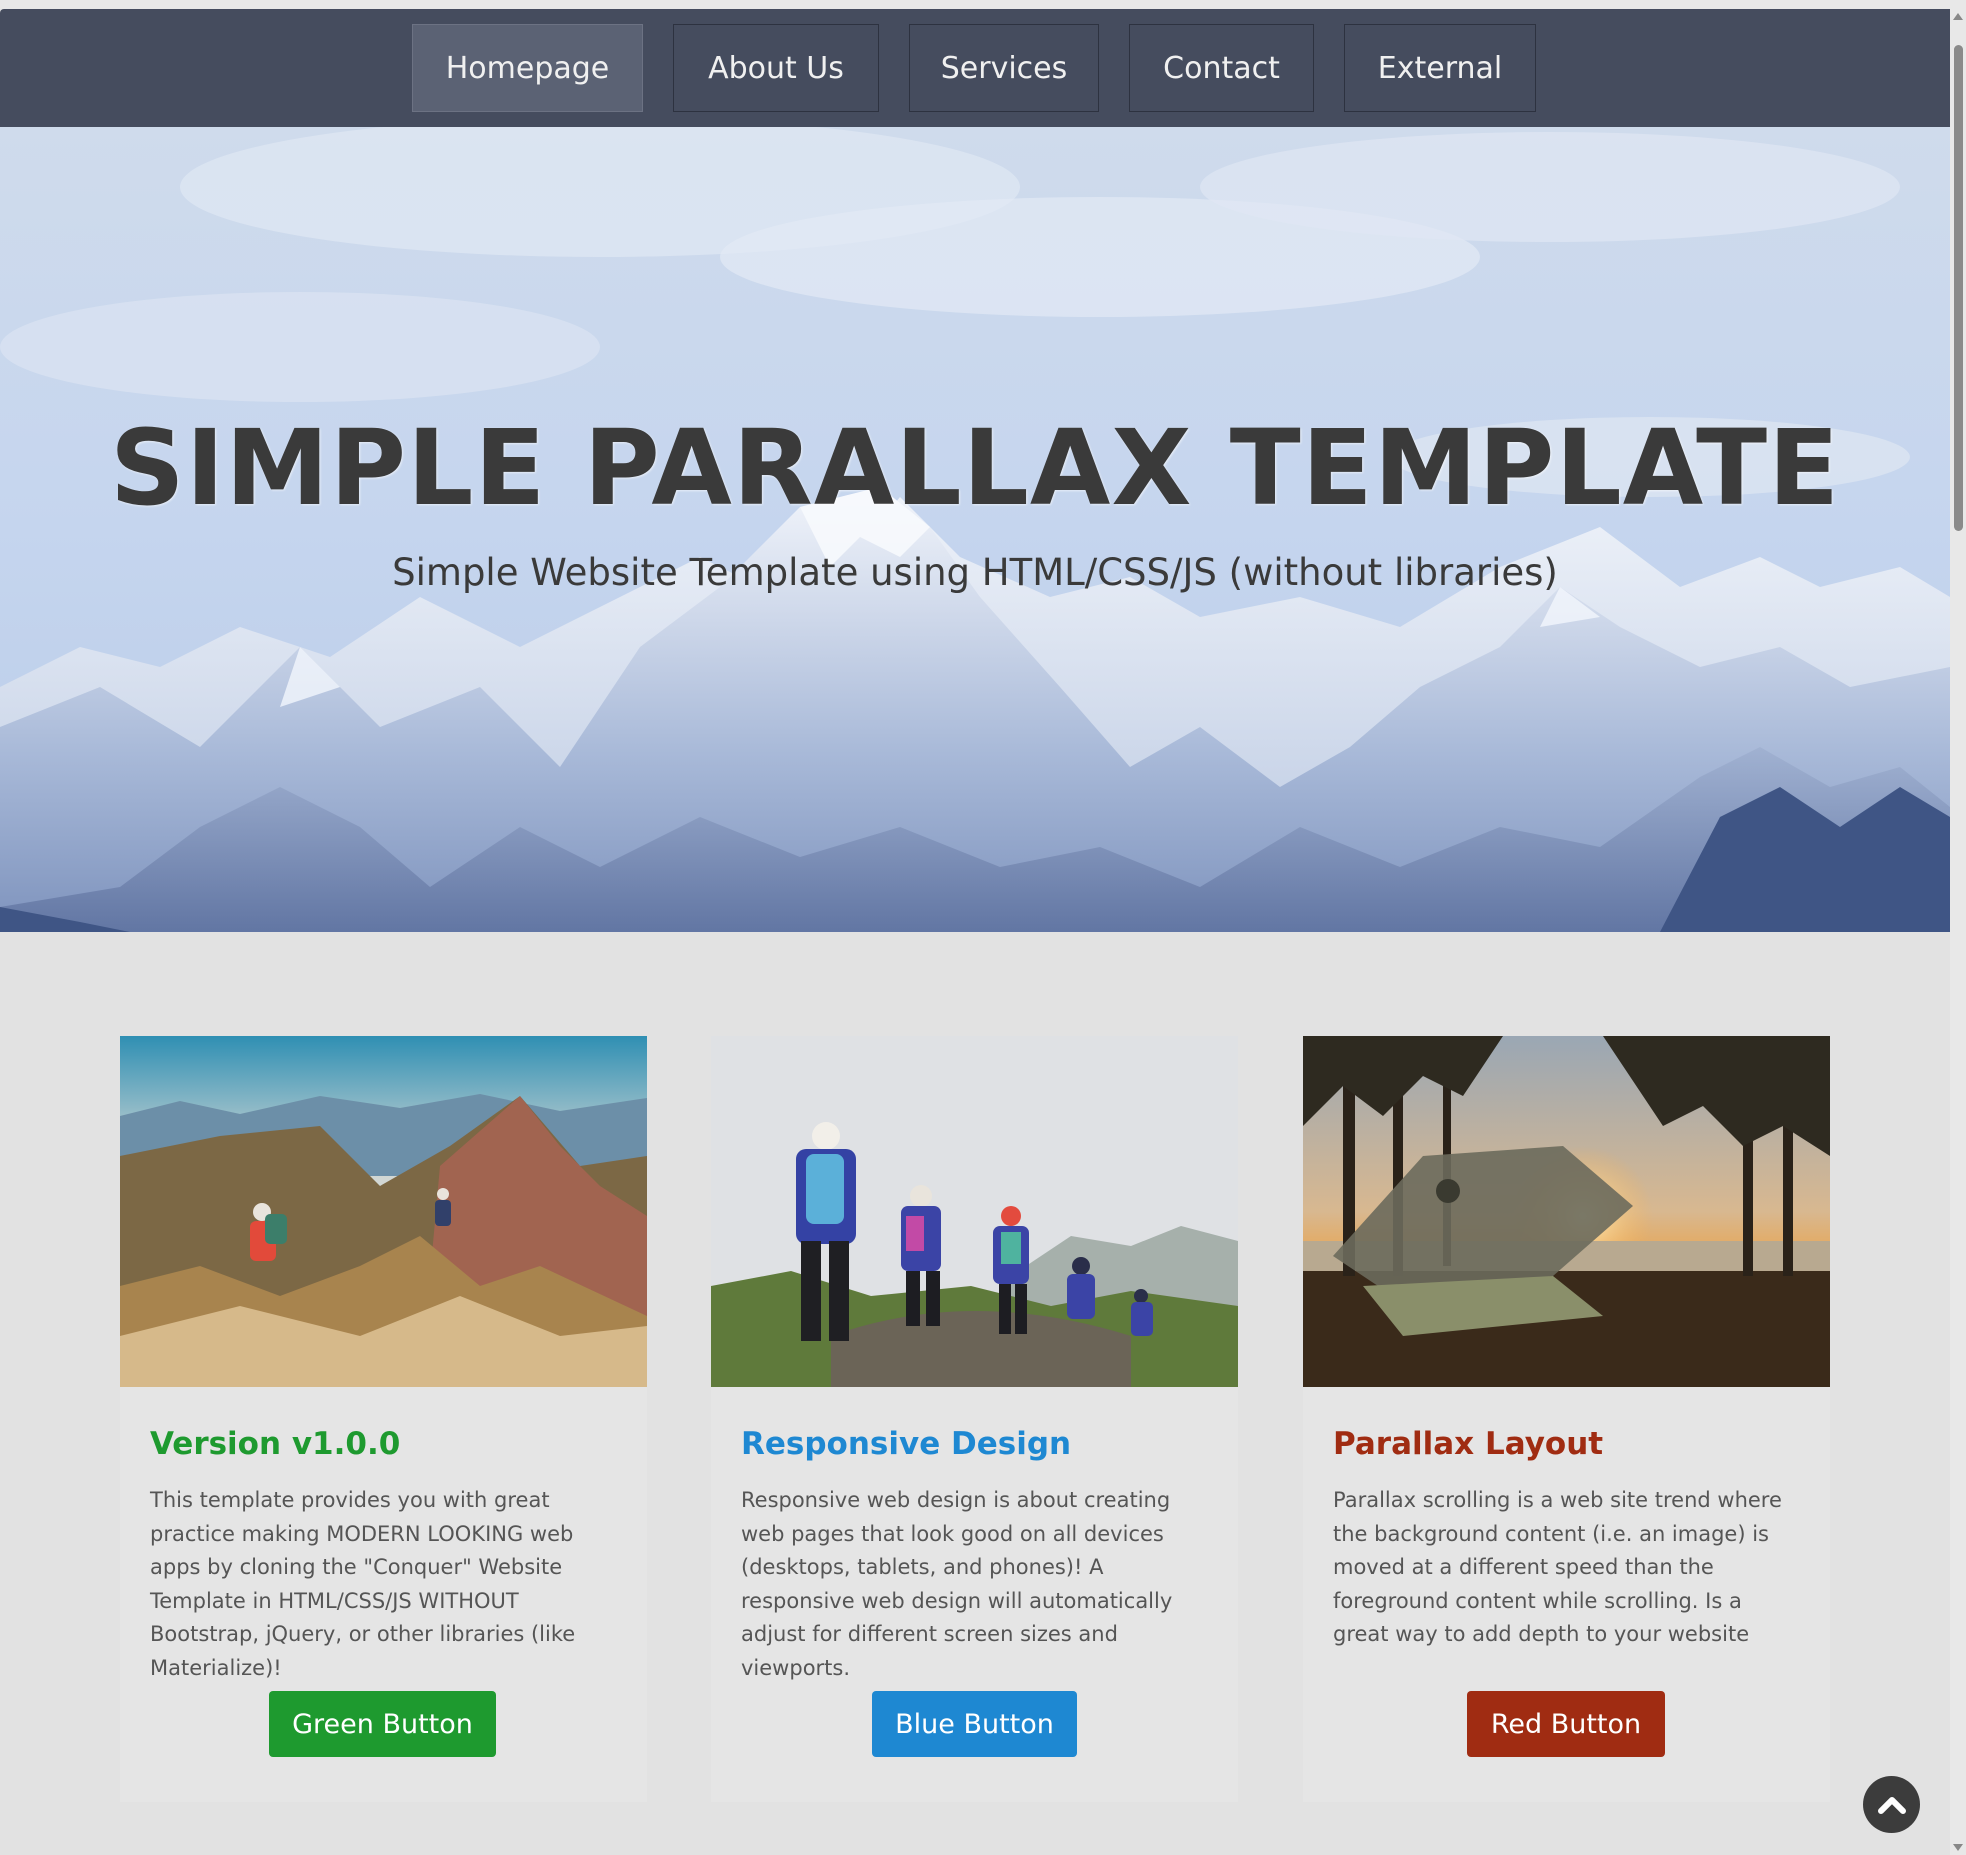  I want to click on green-button: Green Button, so click(382, 1724).